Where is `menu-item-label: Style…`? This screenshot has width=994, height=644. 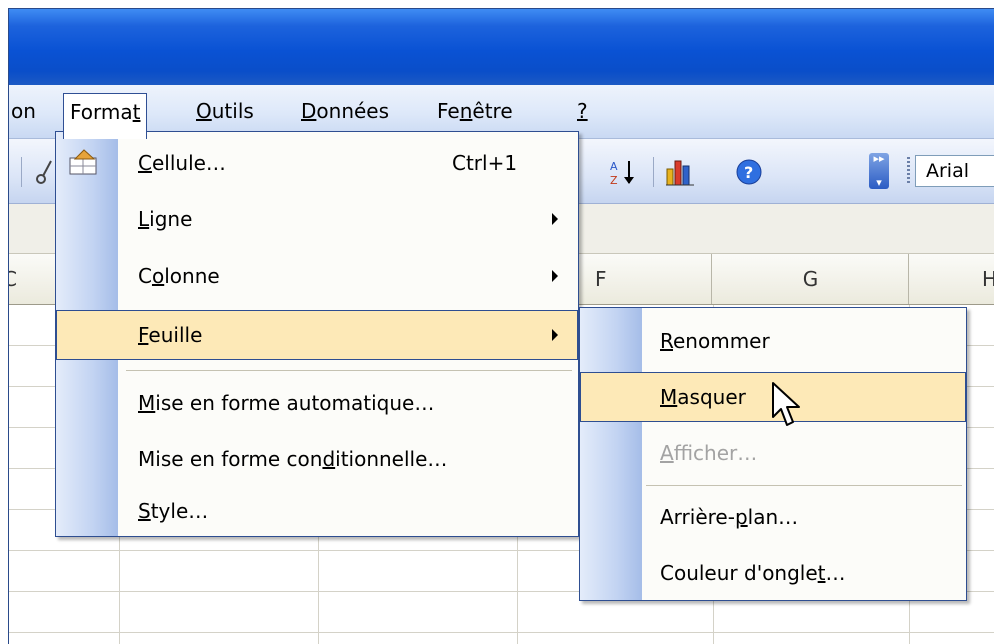
menu-item-label: Style… is located at coordinates (173, 511).